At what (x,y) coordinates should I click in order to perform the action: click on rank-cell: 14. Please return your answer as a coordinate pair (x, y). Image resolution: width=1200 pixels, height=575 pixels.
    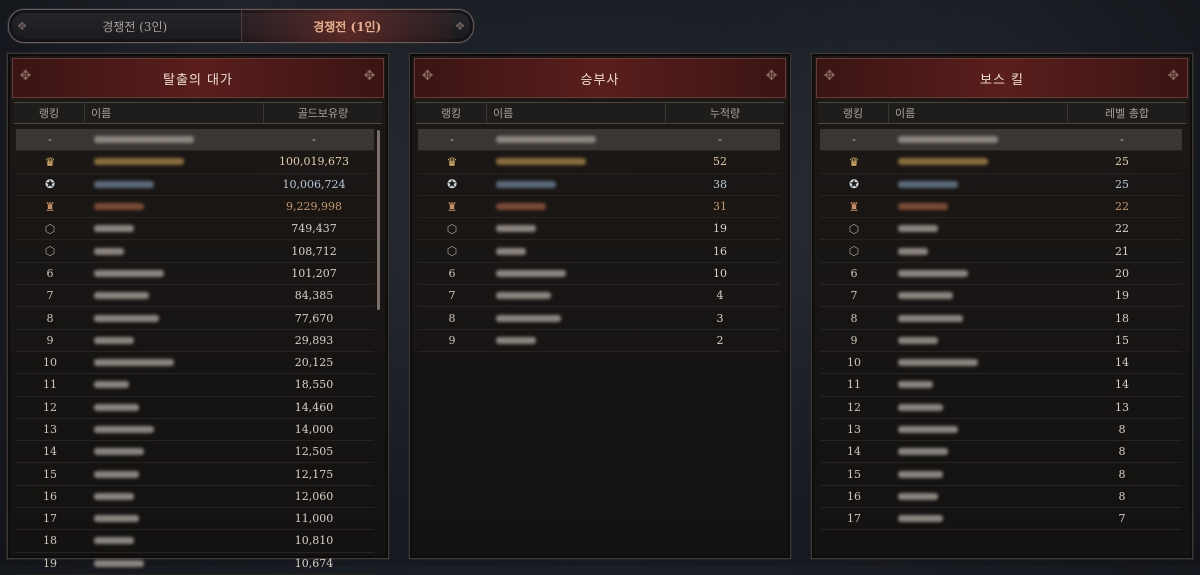
    Looking at the image, I should click on (854, 452).